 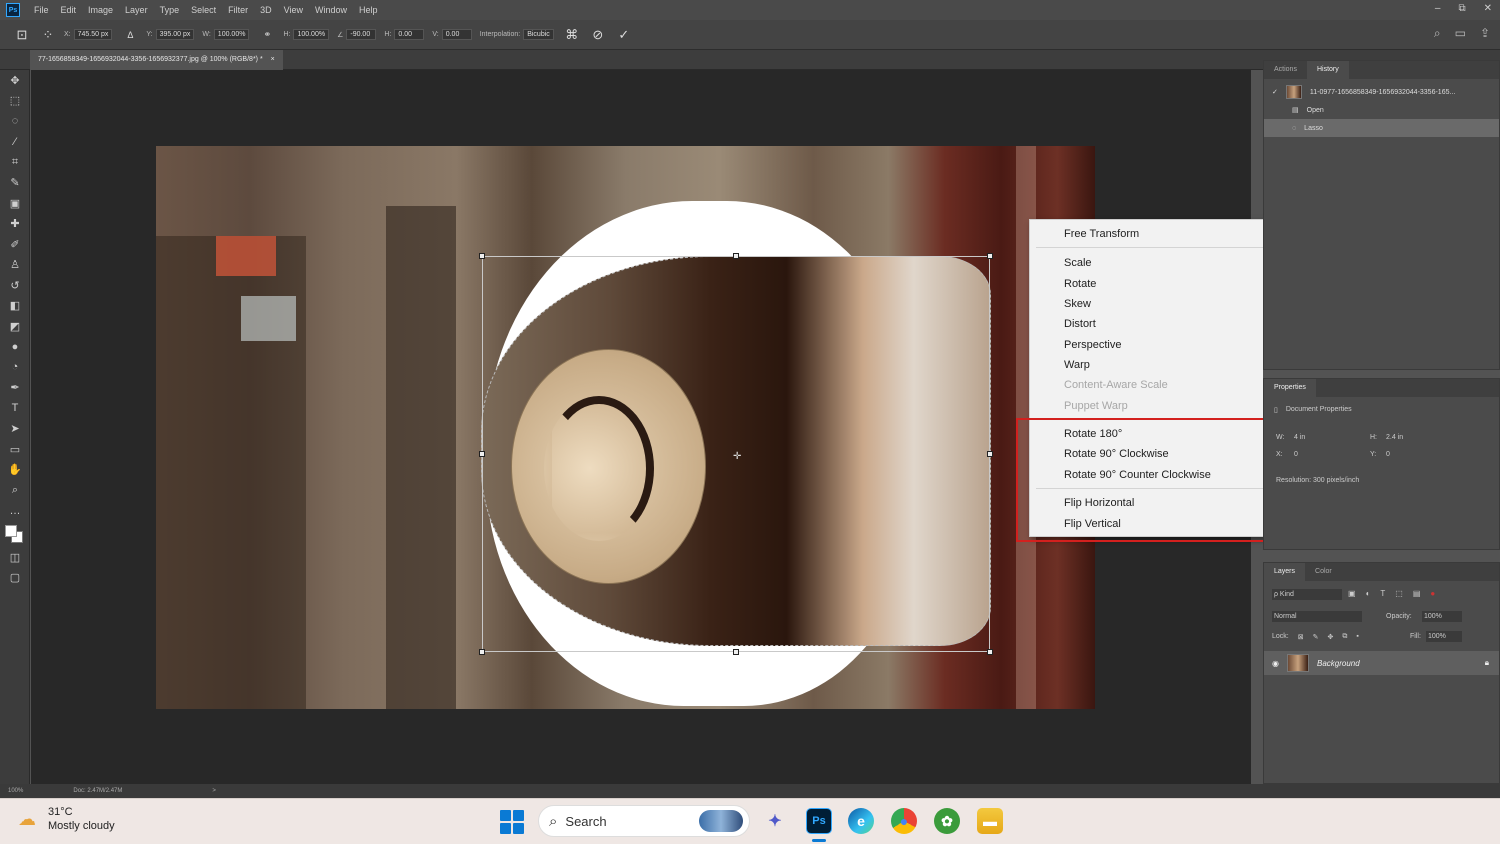 I want to click on brush-tool-icon: ✐, so click(x=15, y=244).